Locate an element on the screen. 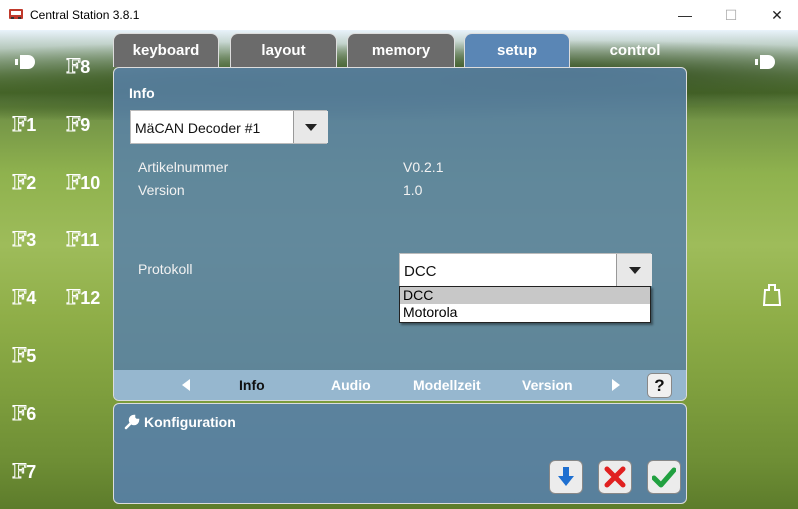 The width and height of the screenshot is (798, 509). maximize-button: ☐ is located at coordinates (731, 15).